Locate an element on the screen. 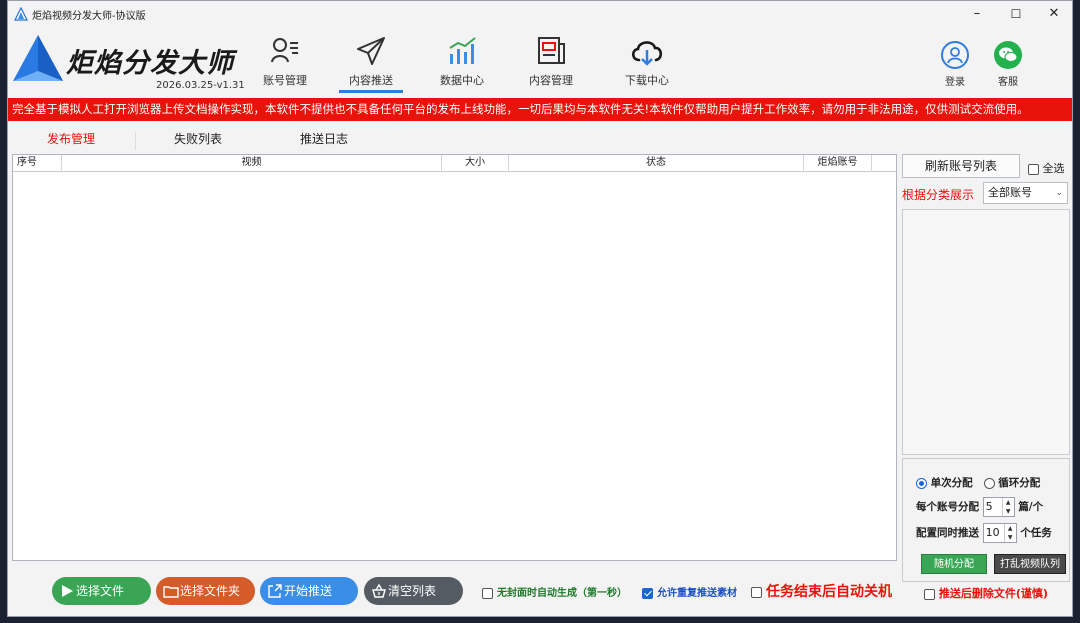 Image resolution: width=1080 pixels, height=623 pixels. select-all-label: 全选 is located at coordinates (1053, 168).